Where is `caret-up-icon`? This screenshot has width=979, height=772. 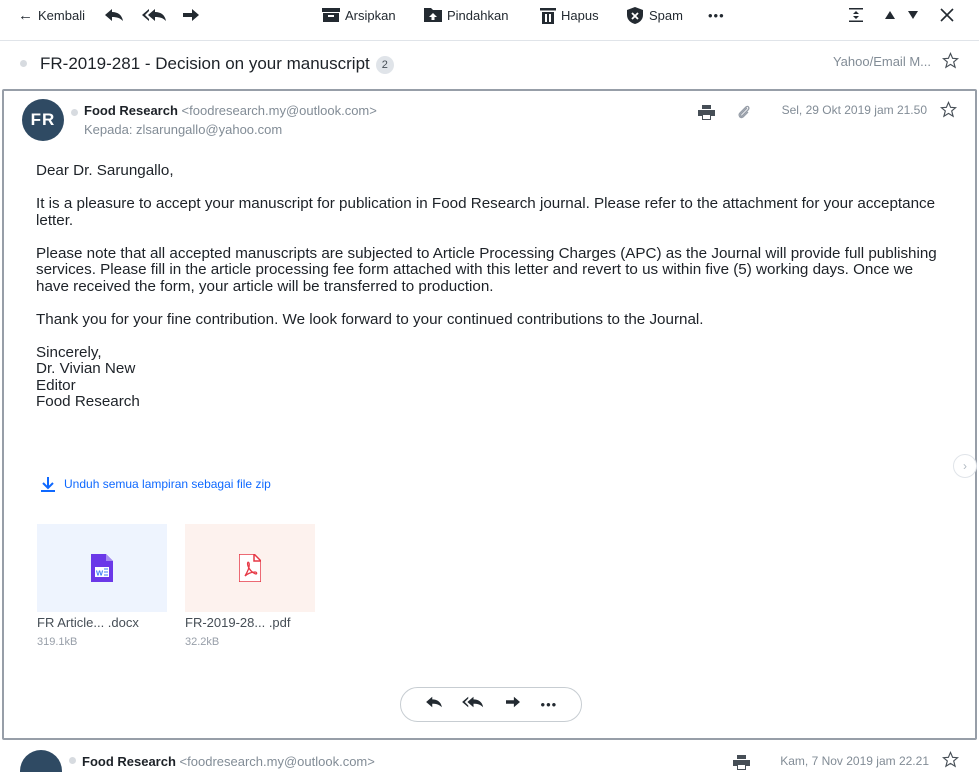 caret-up-icon is located at coordinates (890, 15).